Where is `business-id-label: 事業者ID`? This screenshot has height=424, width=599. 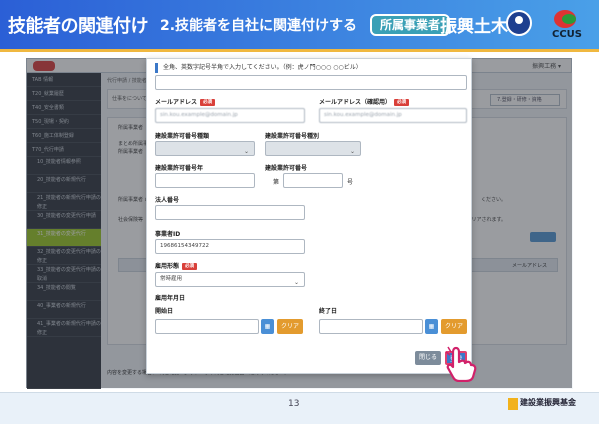 business-id-label: 事業者ID is located at coordinates (168, 234).